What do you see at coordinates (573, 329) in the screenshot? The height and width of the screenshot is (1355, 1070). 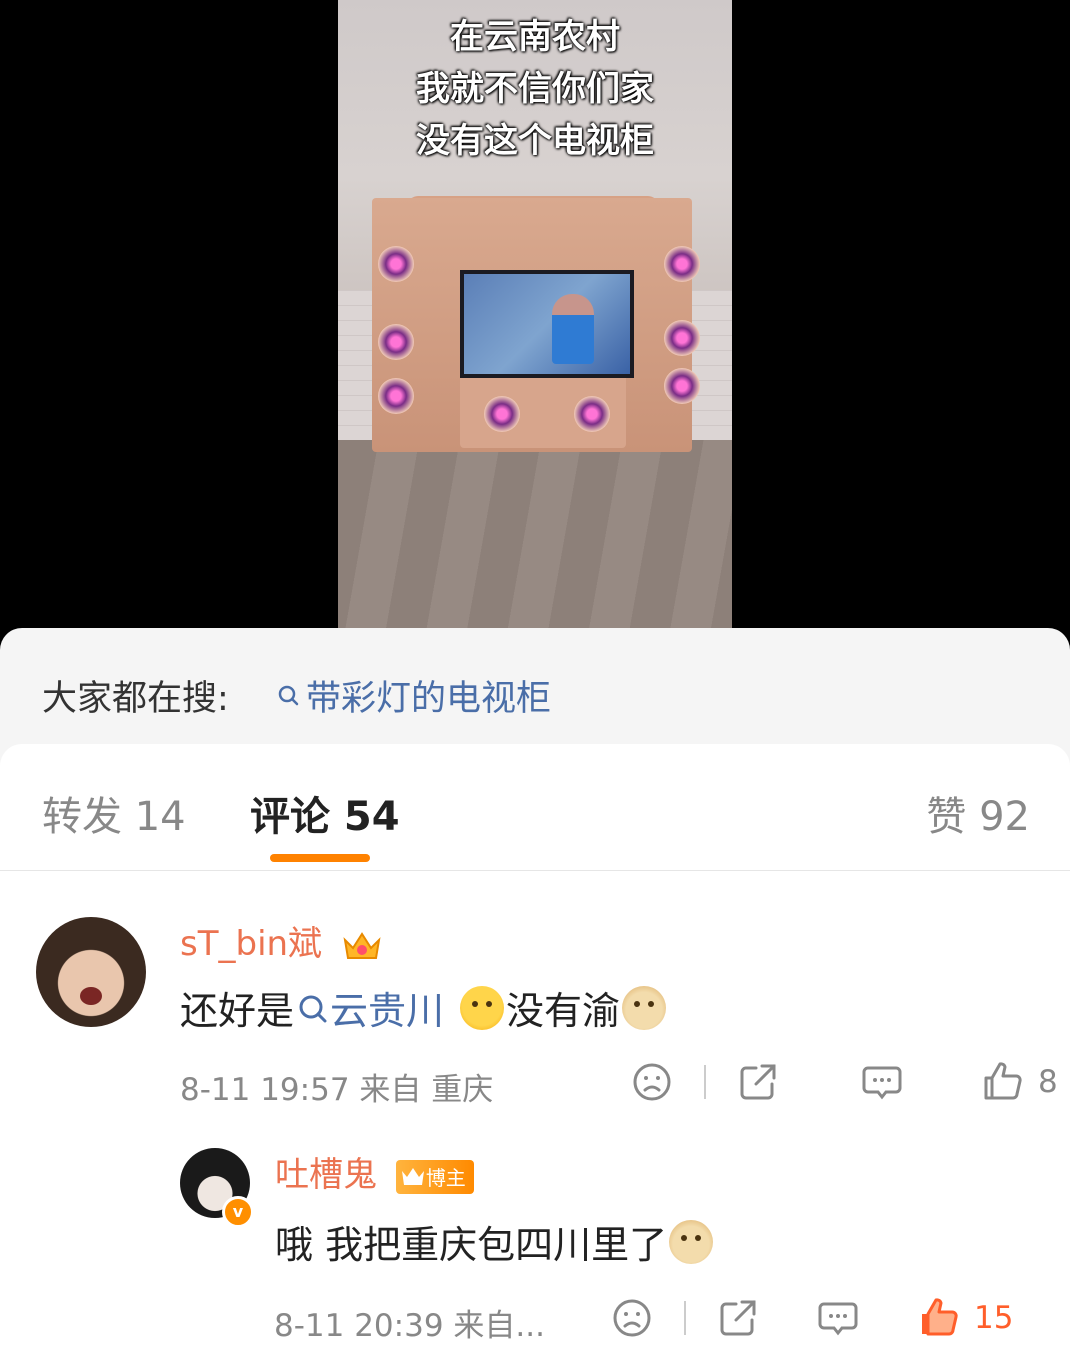 I see `tv-picture` at bounding box center [573, 329].